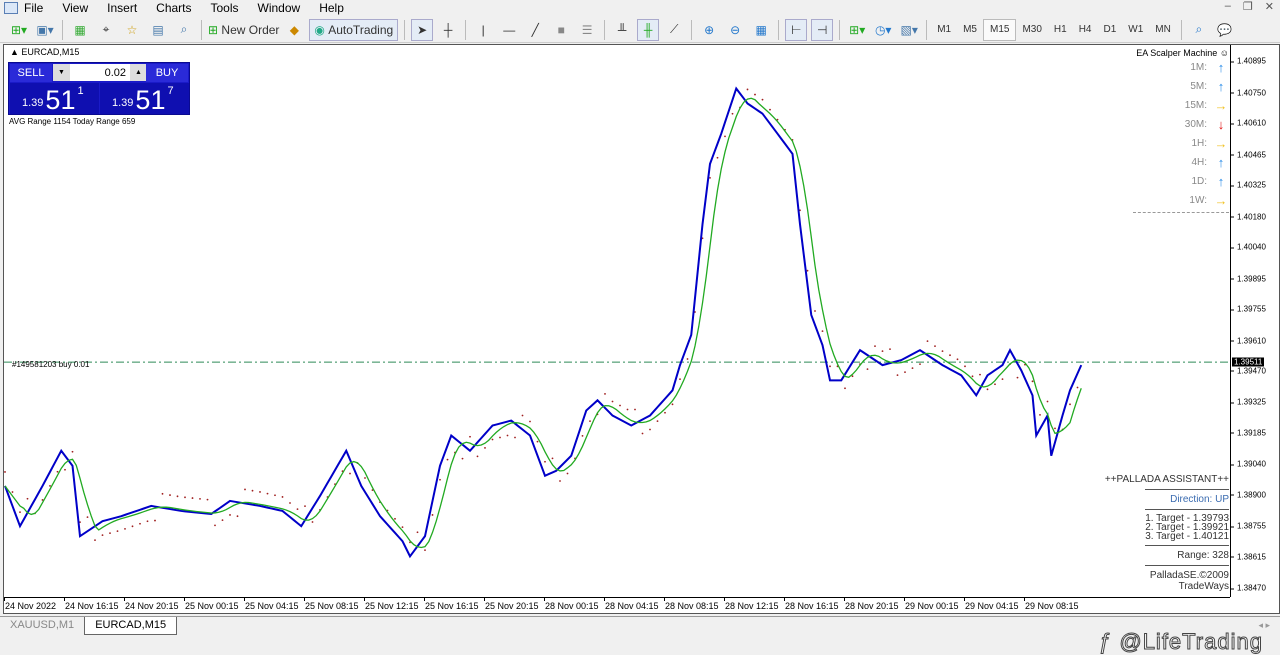 The image size is (1280, 655). I want to click on timeframe-m30: M30, so click(1031, 30).